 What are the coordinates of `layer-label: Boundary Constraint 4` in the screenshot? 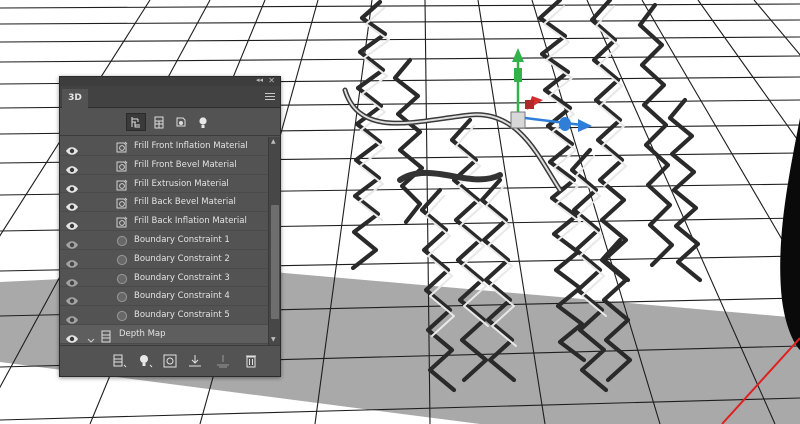 It's located at (182, 296).